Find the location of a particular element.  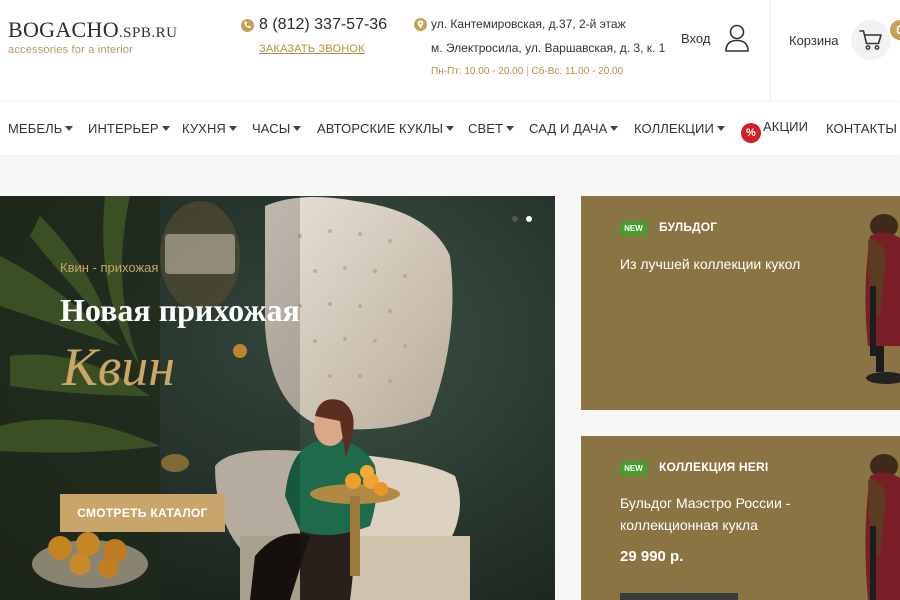

hero-script-title: Квин is located at coordinates (119, 367).